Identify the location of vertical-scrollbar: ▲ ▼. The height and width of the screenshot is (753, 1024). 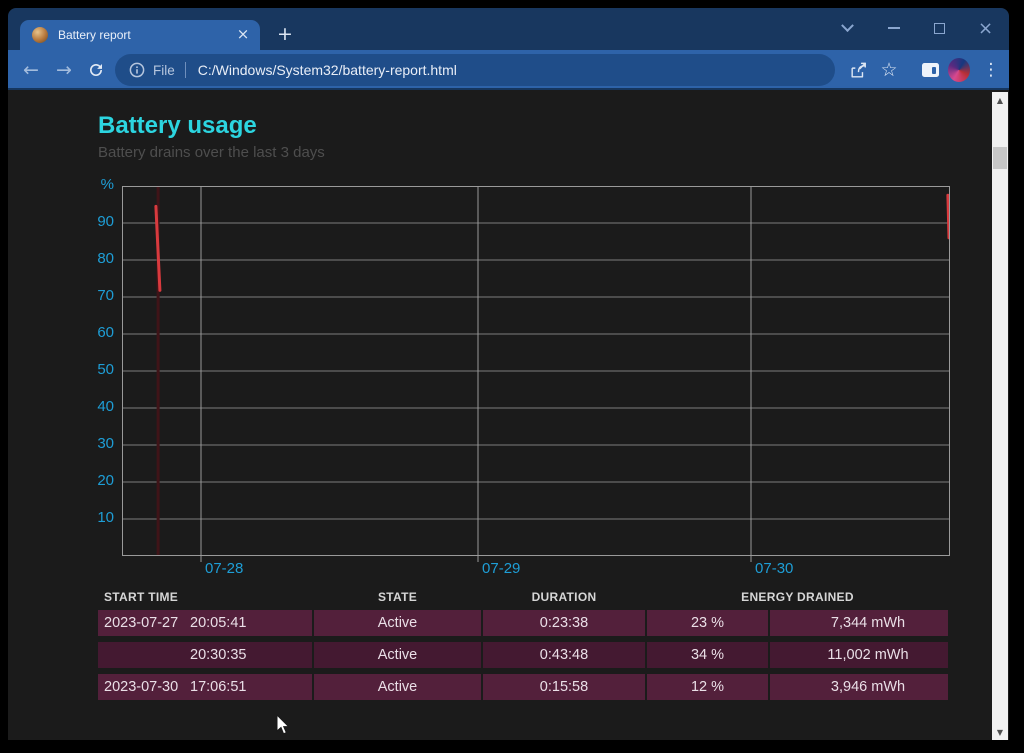
(1000, 416).